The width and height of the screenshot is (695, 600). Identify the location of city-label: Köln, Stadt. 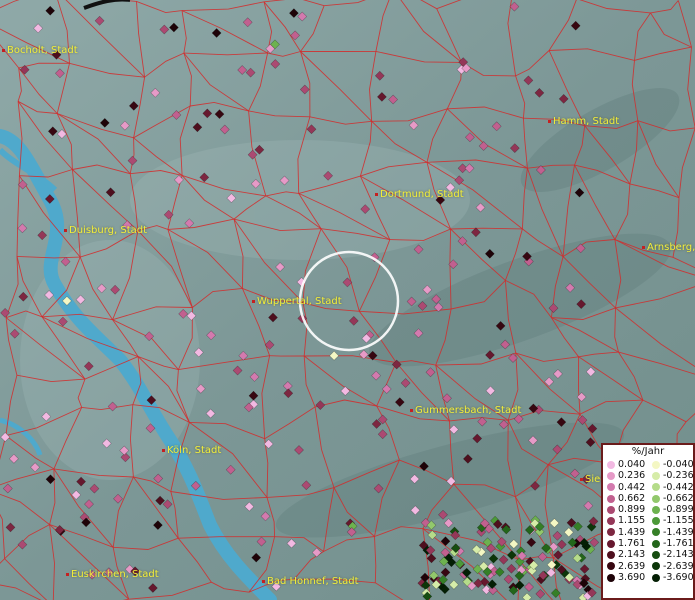
(191, 450).